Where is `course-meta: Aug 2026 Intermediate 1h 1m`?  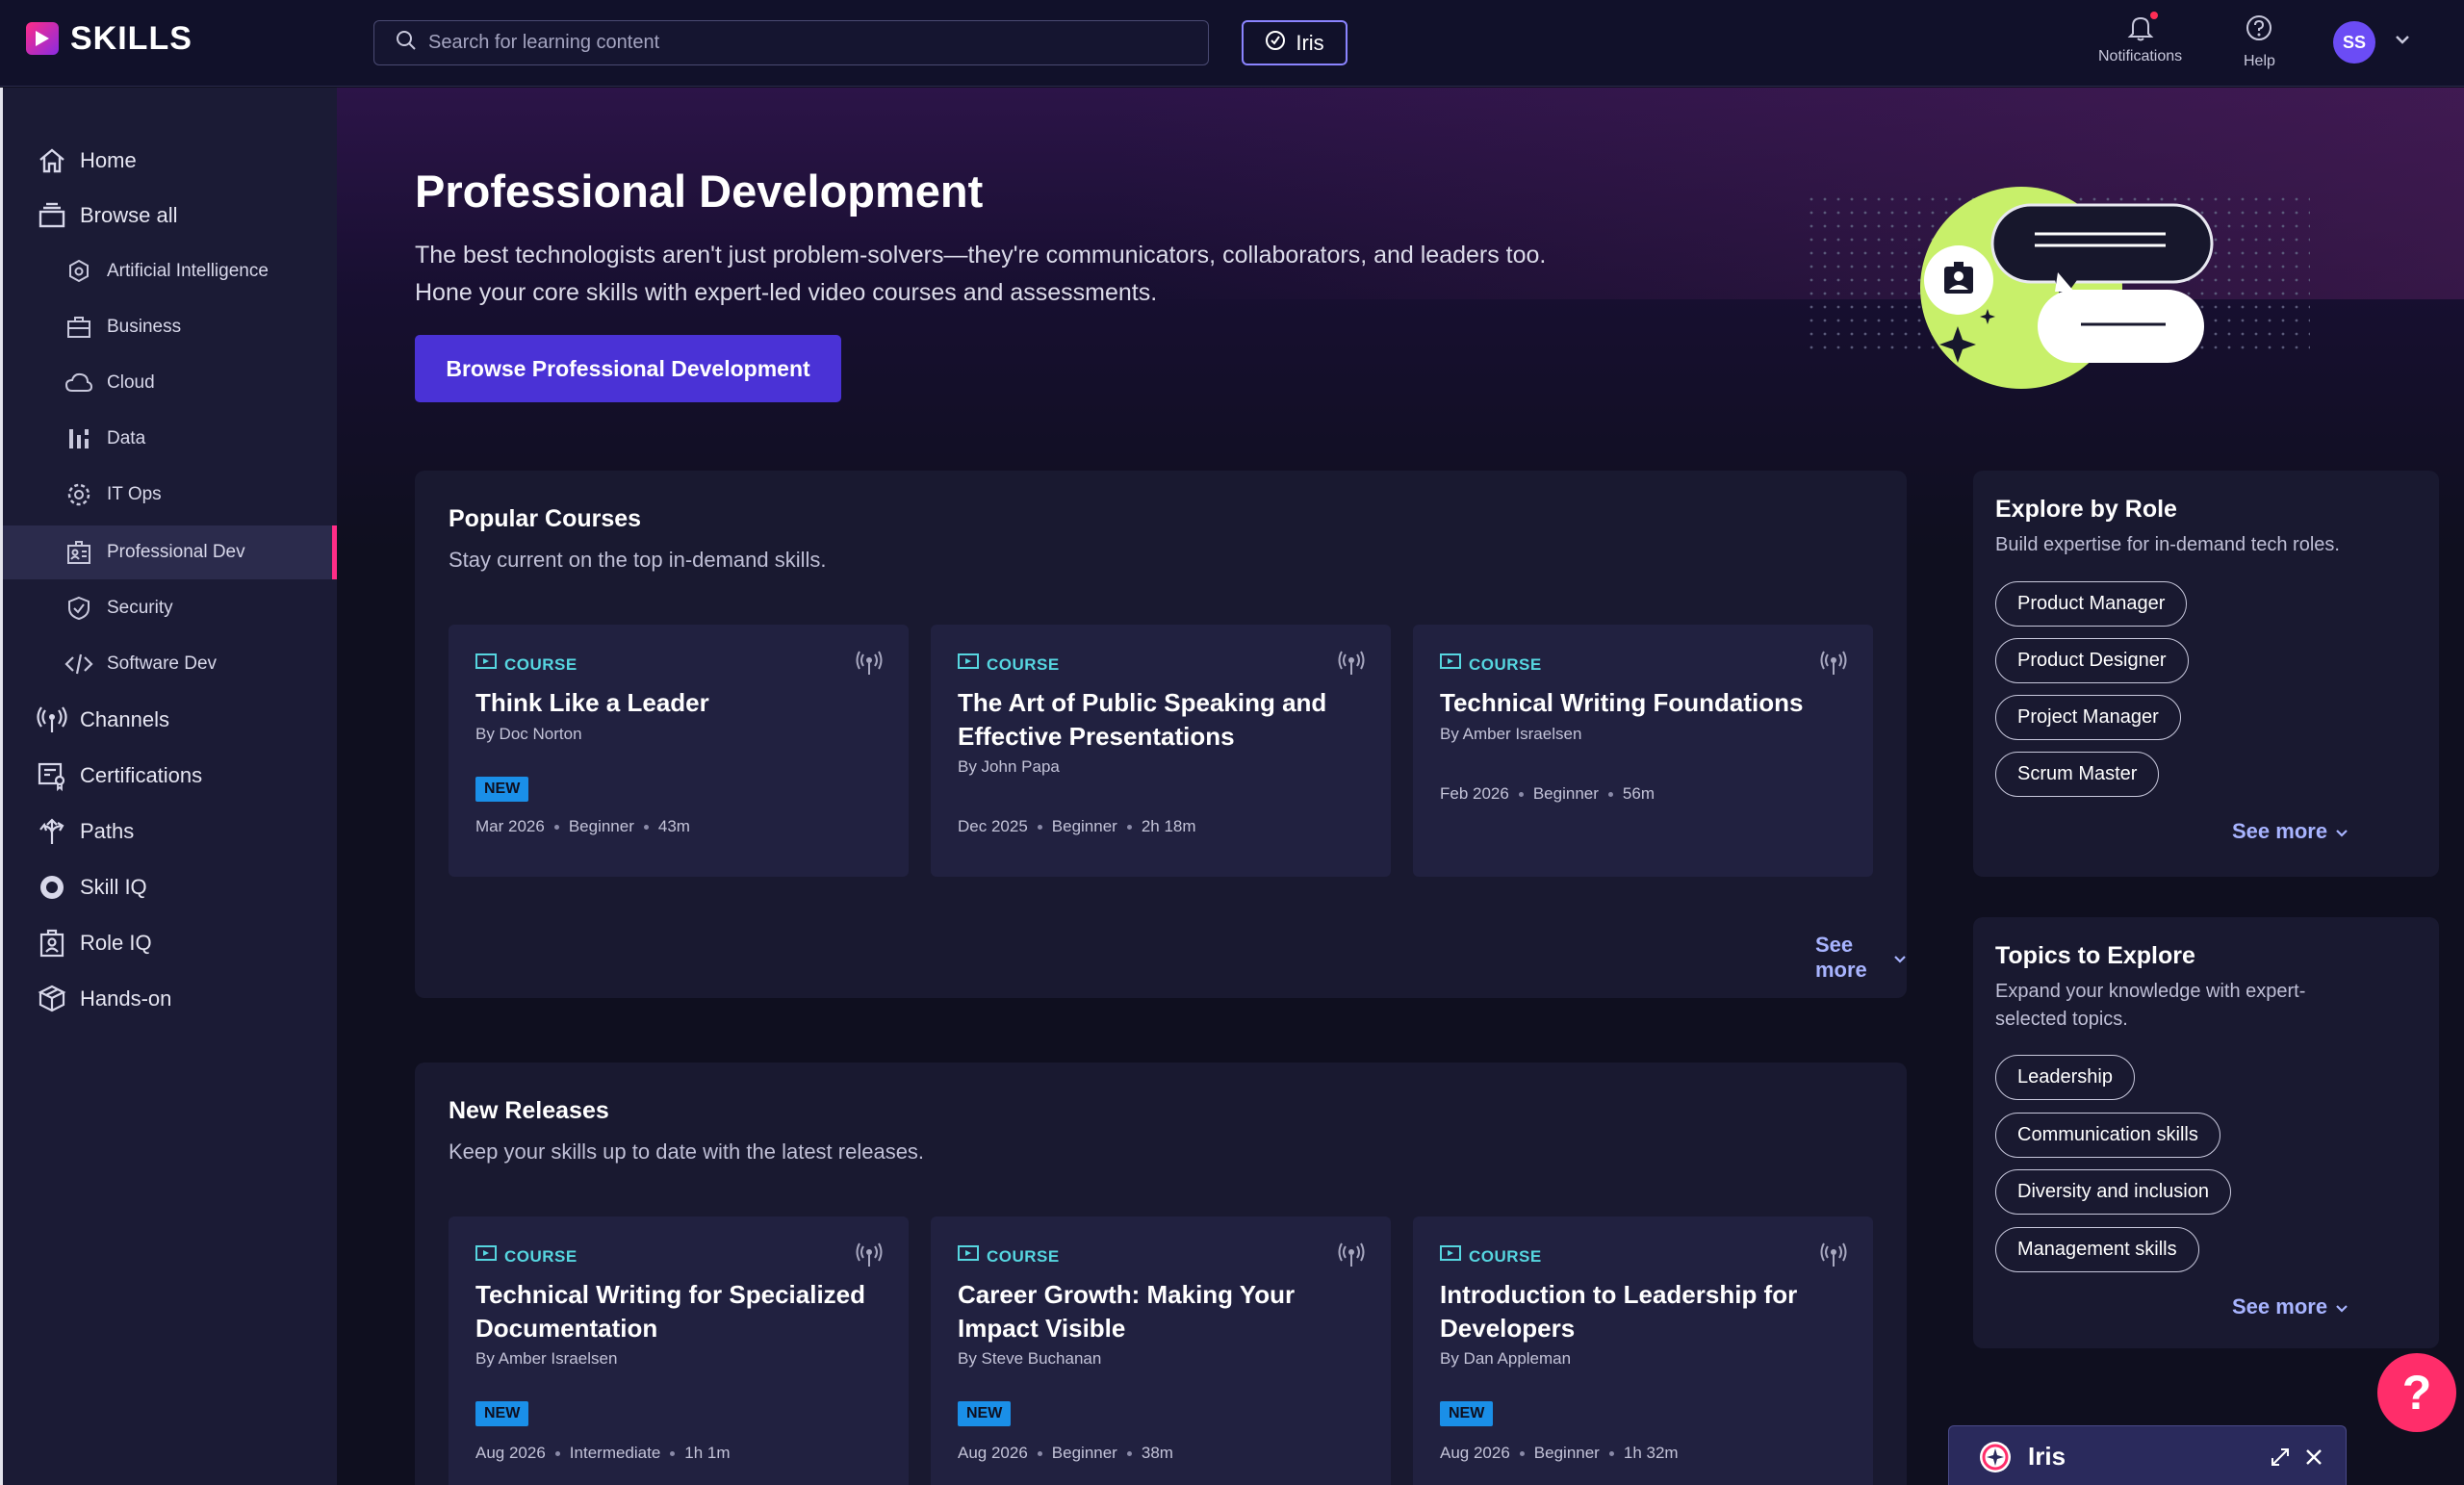 course-meta: Aug 2026 Intermediate 1h 1m is located at coordinates (603, 1453).